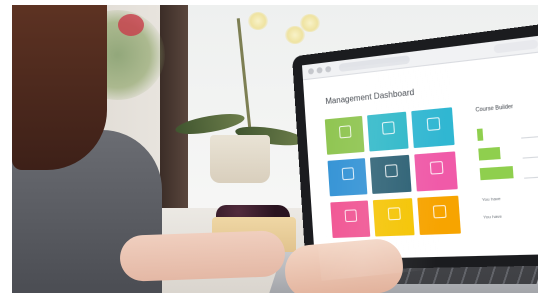 This screenshot has height=297, width=542. Describe the element at coordinates (131, 25) in the screenshot. I see `background-flower` at that location.